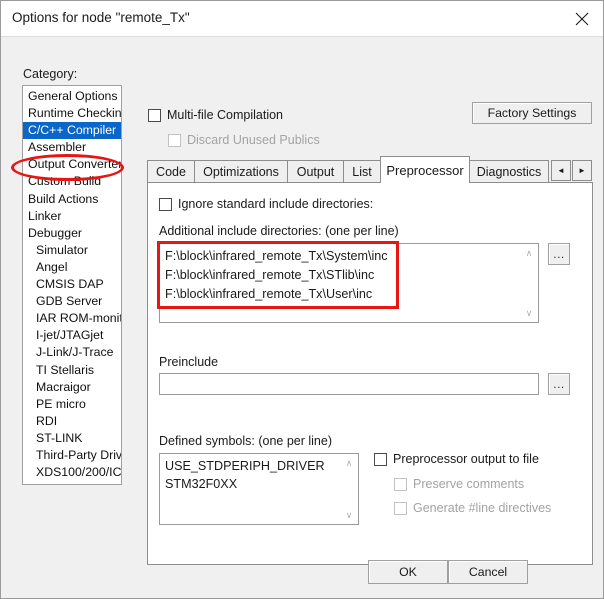 This screenshot has height=599, width=604. What do you see at coordinates (72, 404) in the screenshot?
I see `sidebar-item-pe-micro: PE micro` at bounding box center [72, 404].